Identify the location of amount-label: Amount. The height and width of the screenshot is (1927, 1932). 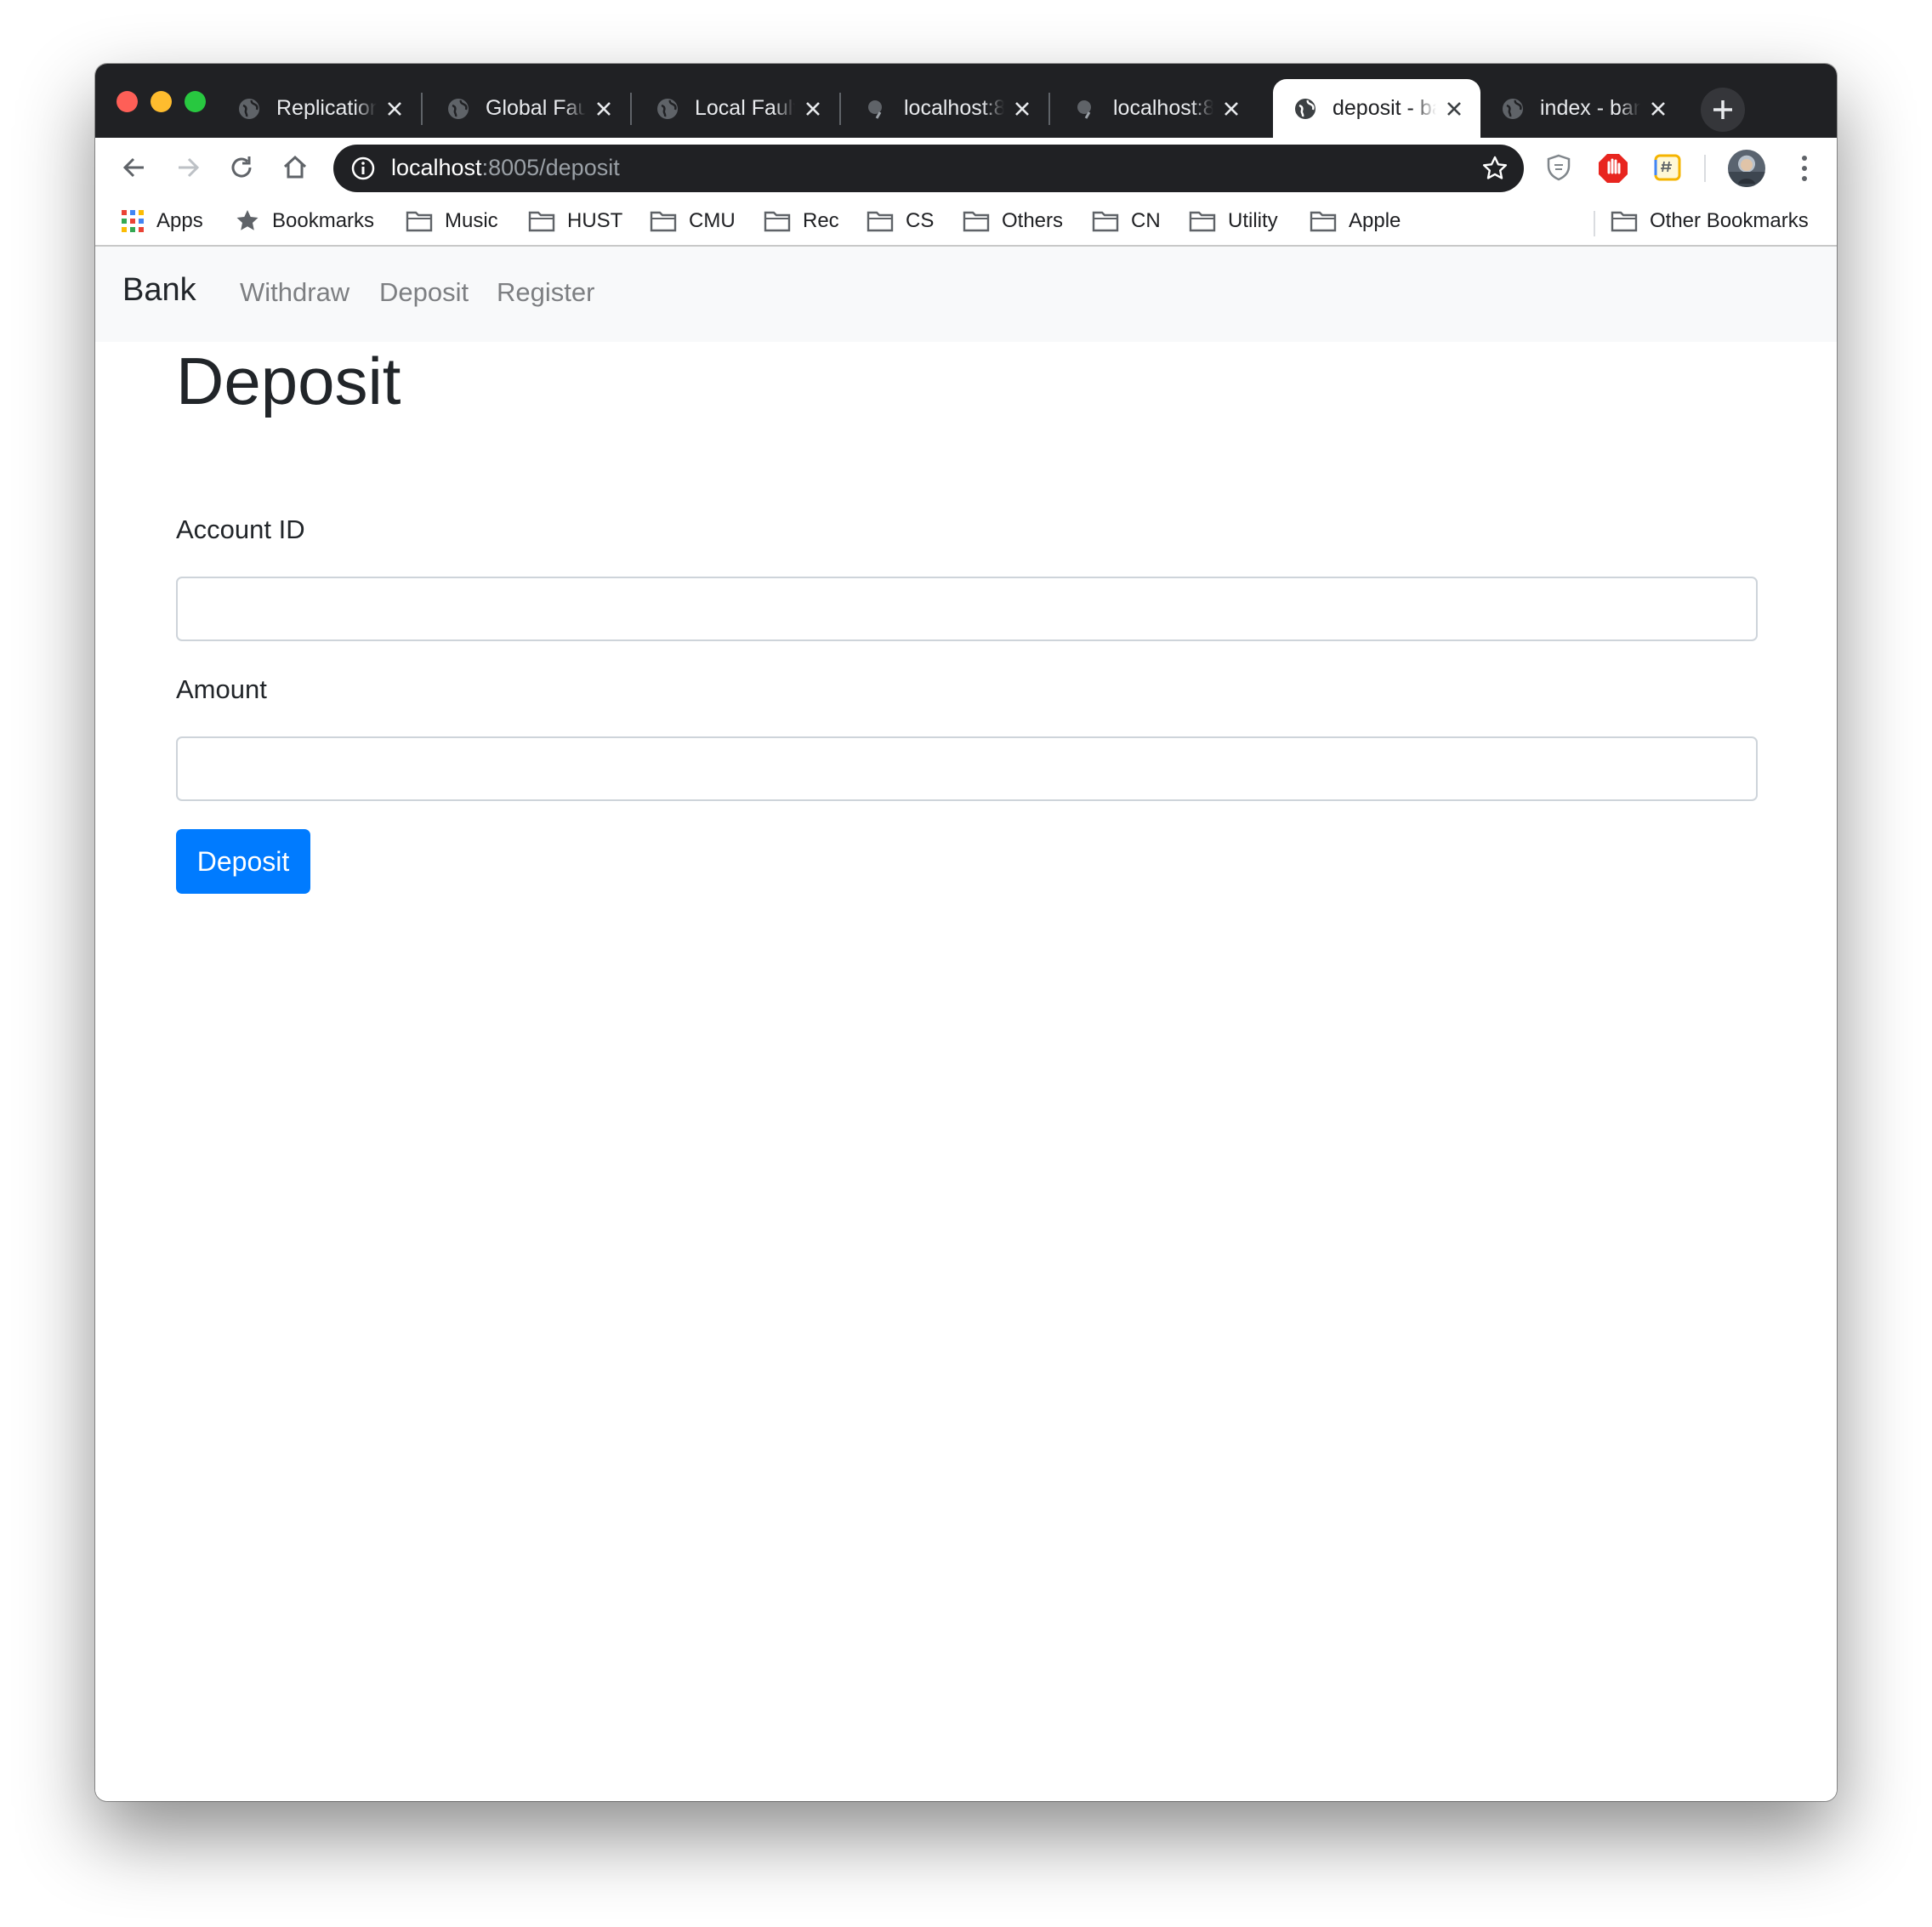
(221, 689).